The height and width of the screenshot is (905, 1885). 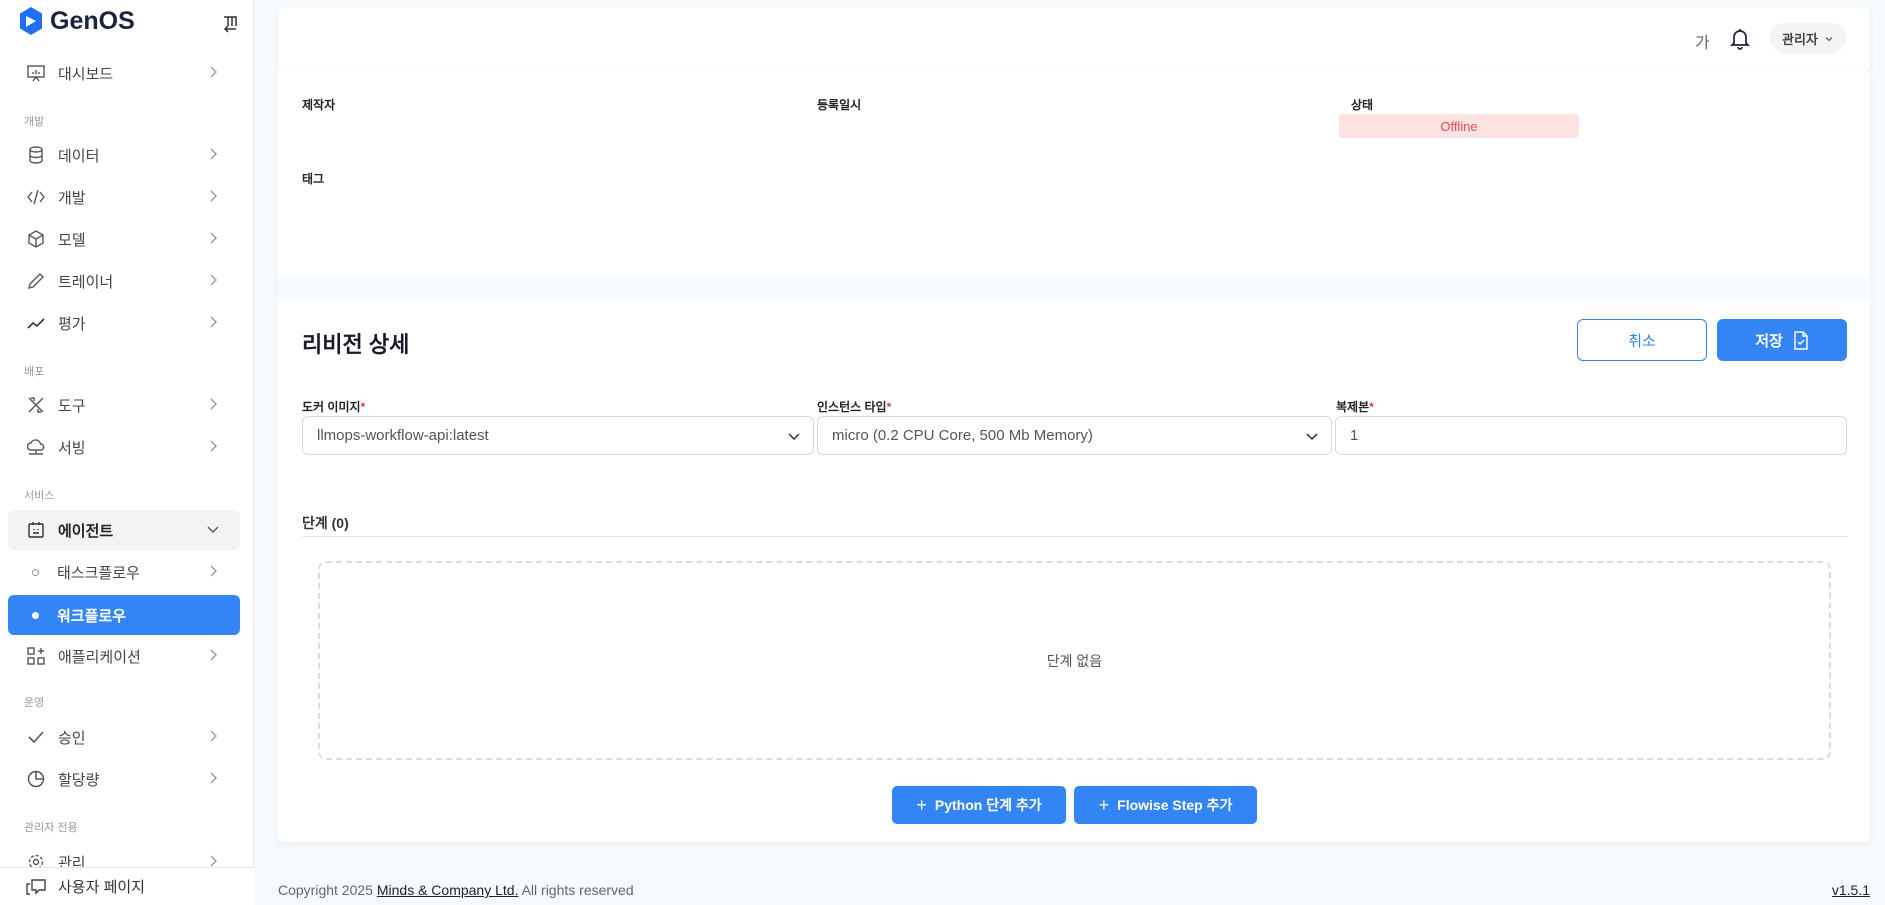 I want to click on registered-label: 등록일시, so click(x=839, y=105).